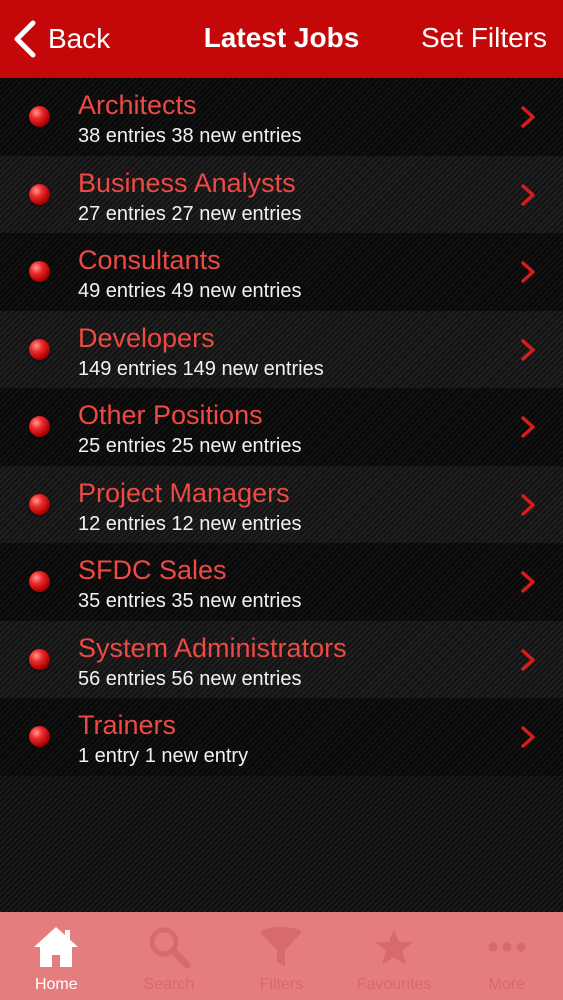 This screenshot has height=1000, width=563. What do you see at coordinates (281, 737) in the screenshot?
I see `job-row-trainers: Trainers 1 entry 1 new entry` at bounding box center [281, 737].